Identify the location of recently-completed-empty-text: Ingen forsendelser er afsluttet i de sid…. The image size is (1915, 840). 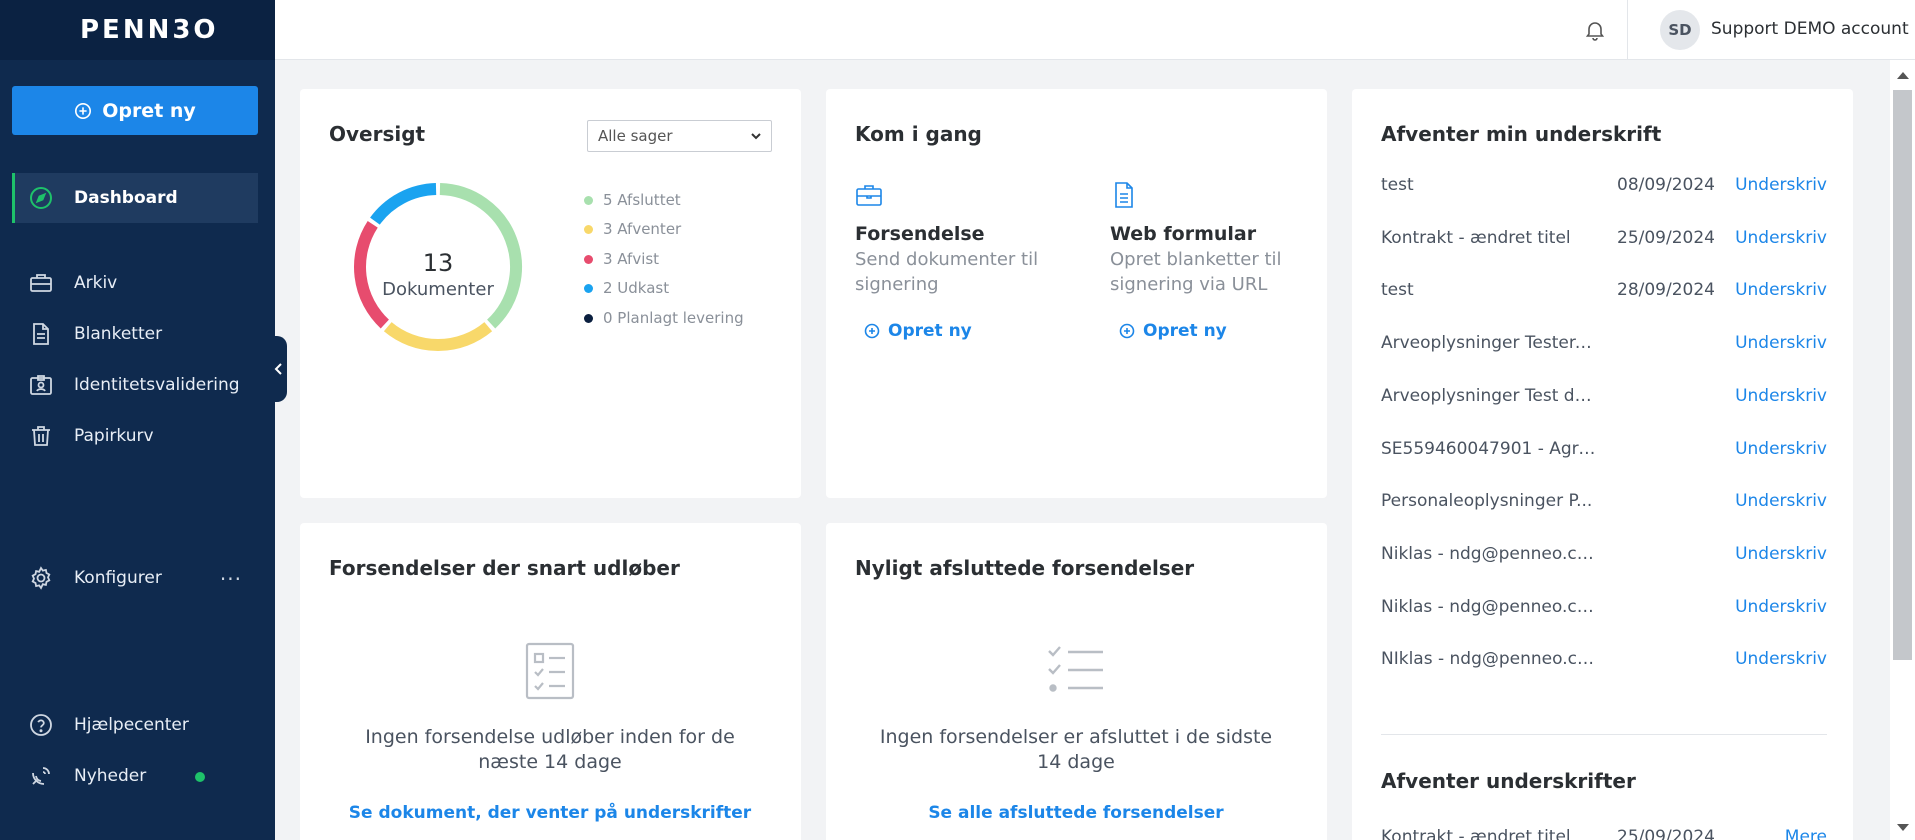
(1076, 749).